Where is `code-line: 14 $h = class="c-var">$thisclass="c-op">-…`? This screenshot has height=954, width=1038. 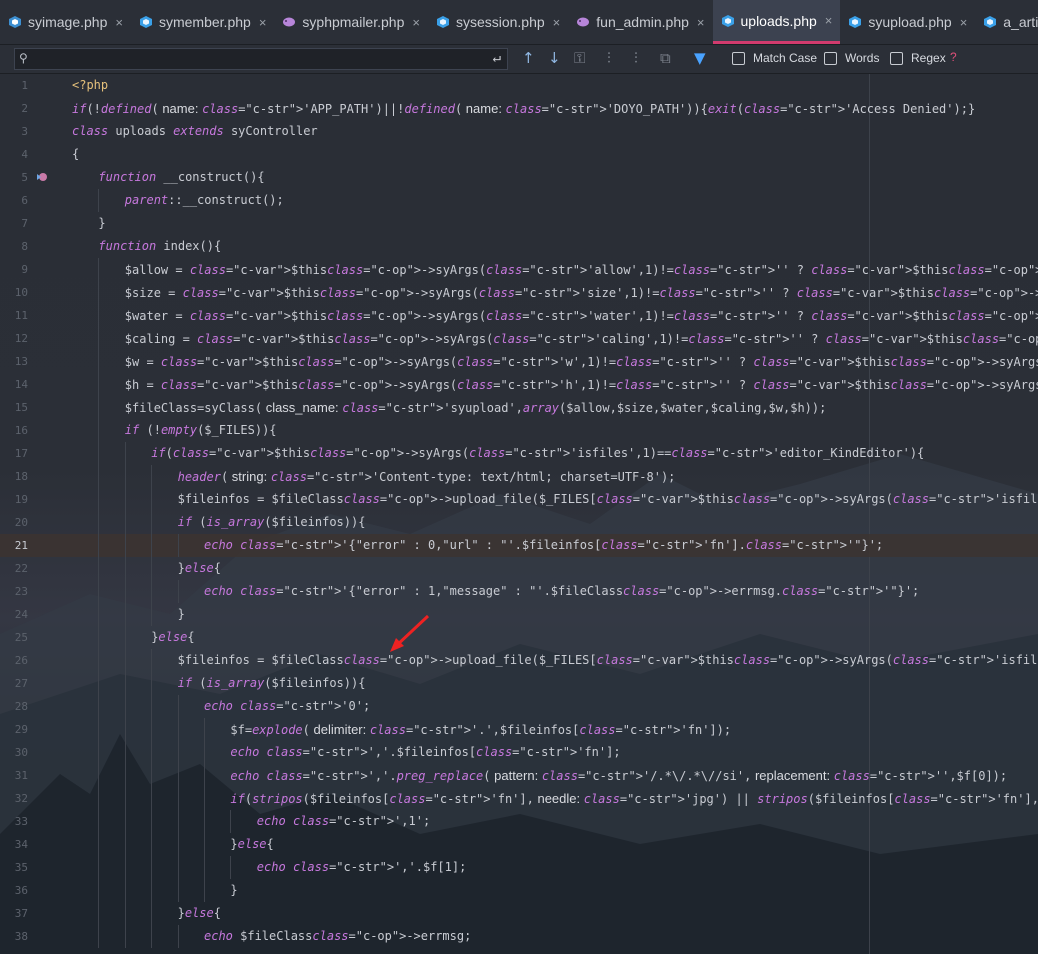
code-line: 14 $h = class="c-var">$thisclass="c-op">-… is located at coordinates (519, 384).